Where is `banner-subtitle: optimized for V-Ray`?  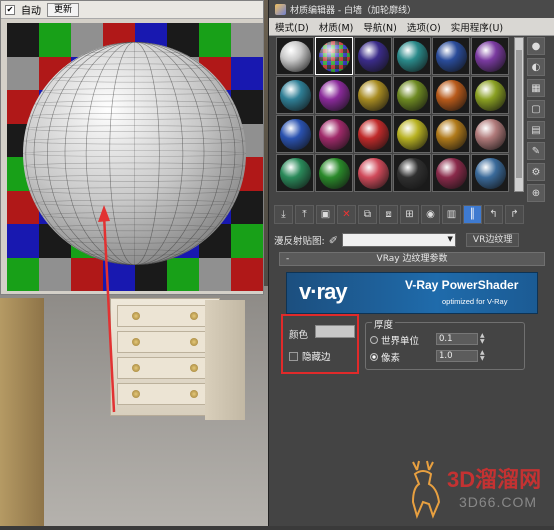 banner-subtitle: optimized for V-Ray is located at coordinates (475, 301).